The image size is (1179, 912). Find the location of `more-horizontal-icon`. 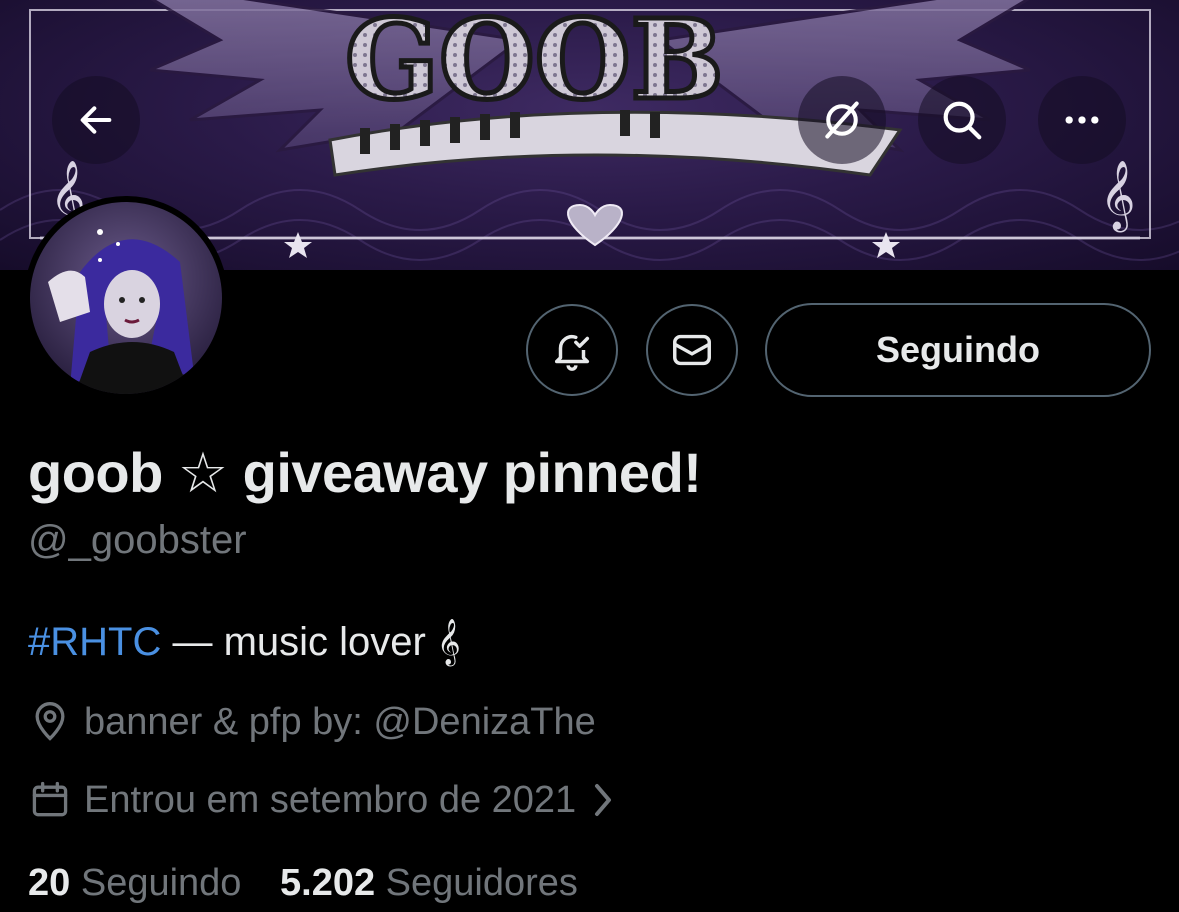

more-horizontal-icon is located at coordinates (1082, 120).